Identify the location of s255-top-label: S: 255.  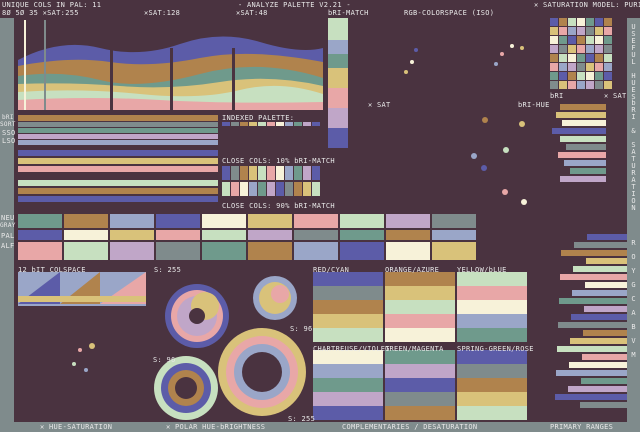
(168, 270).